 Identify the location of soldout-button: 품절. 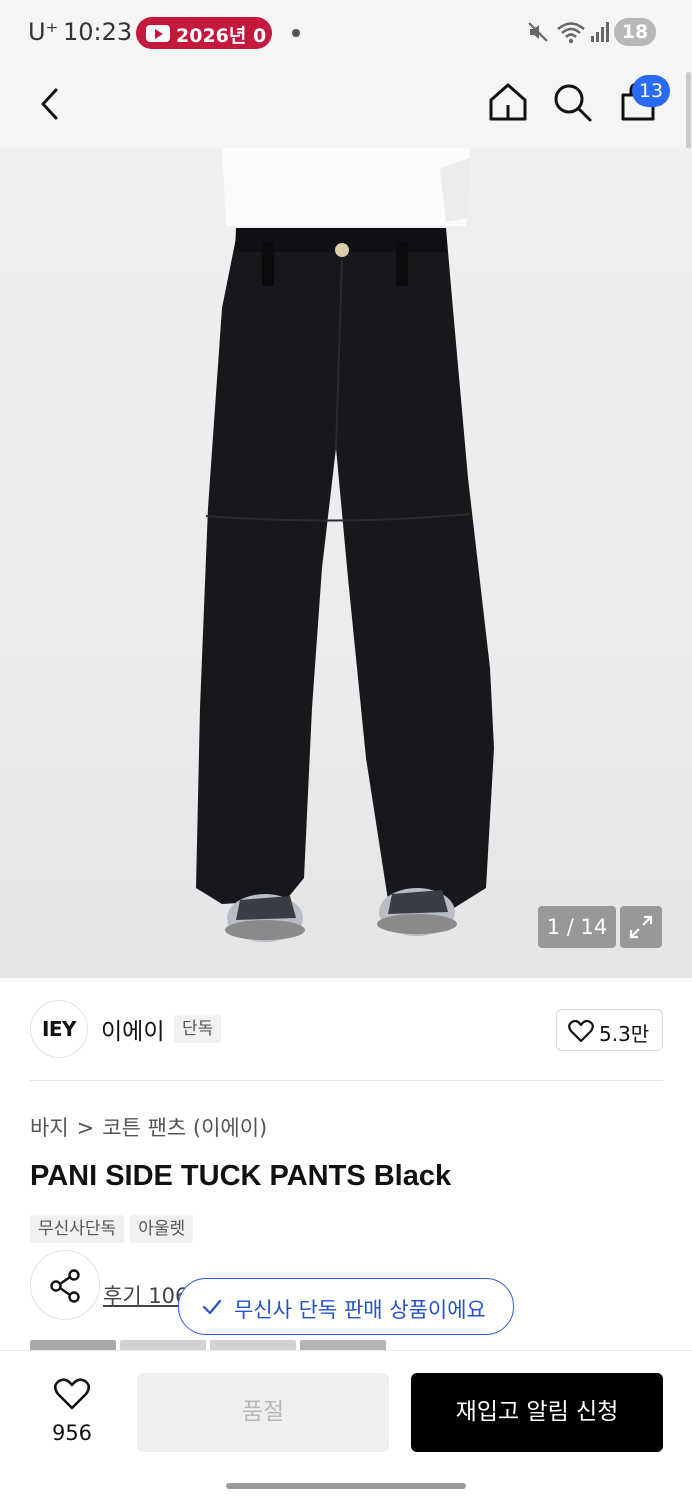
(263, 1412).